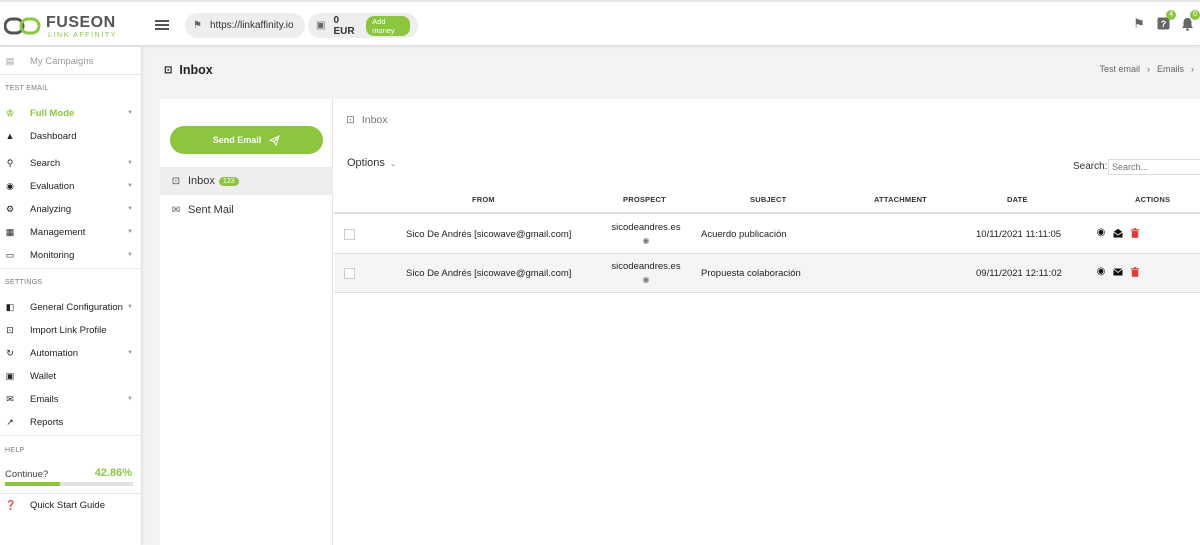 Image resolution: width=1200 pixels, height=545 pixels. Describe the element at coordinates (1119, 69) in the screenshot. I see `breadcrumb-item: Test email` at that location.